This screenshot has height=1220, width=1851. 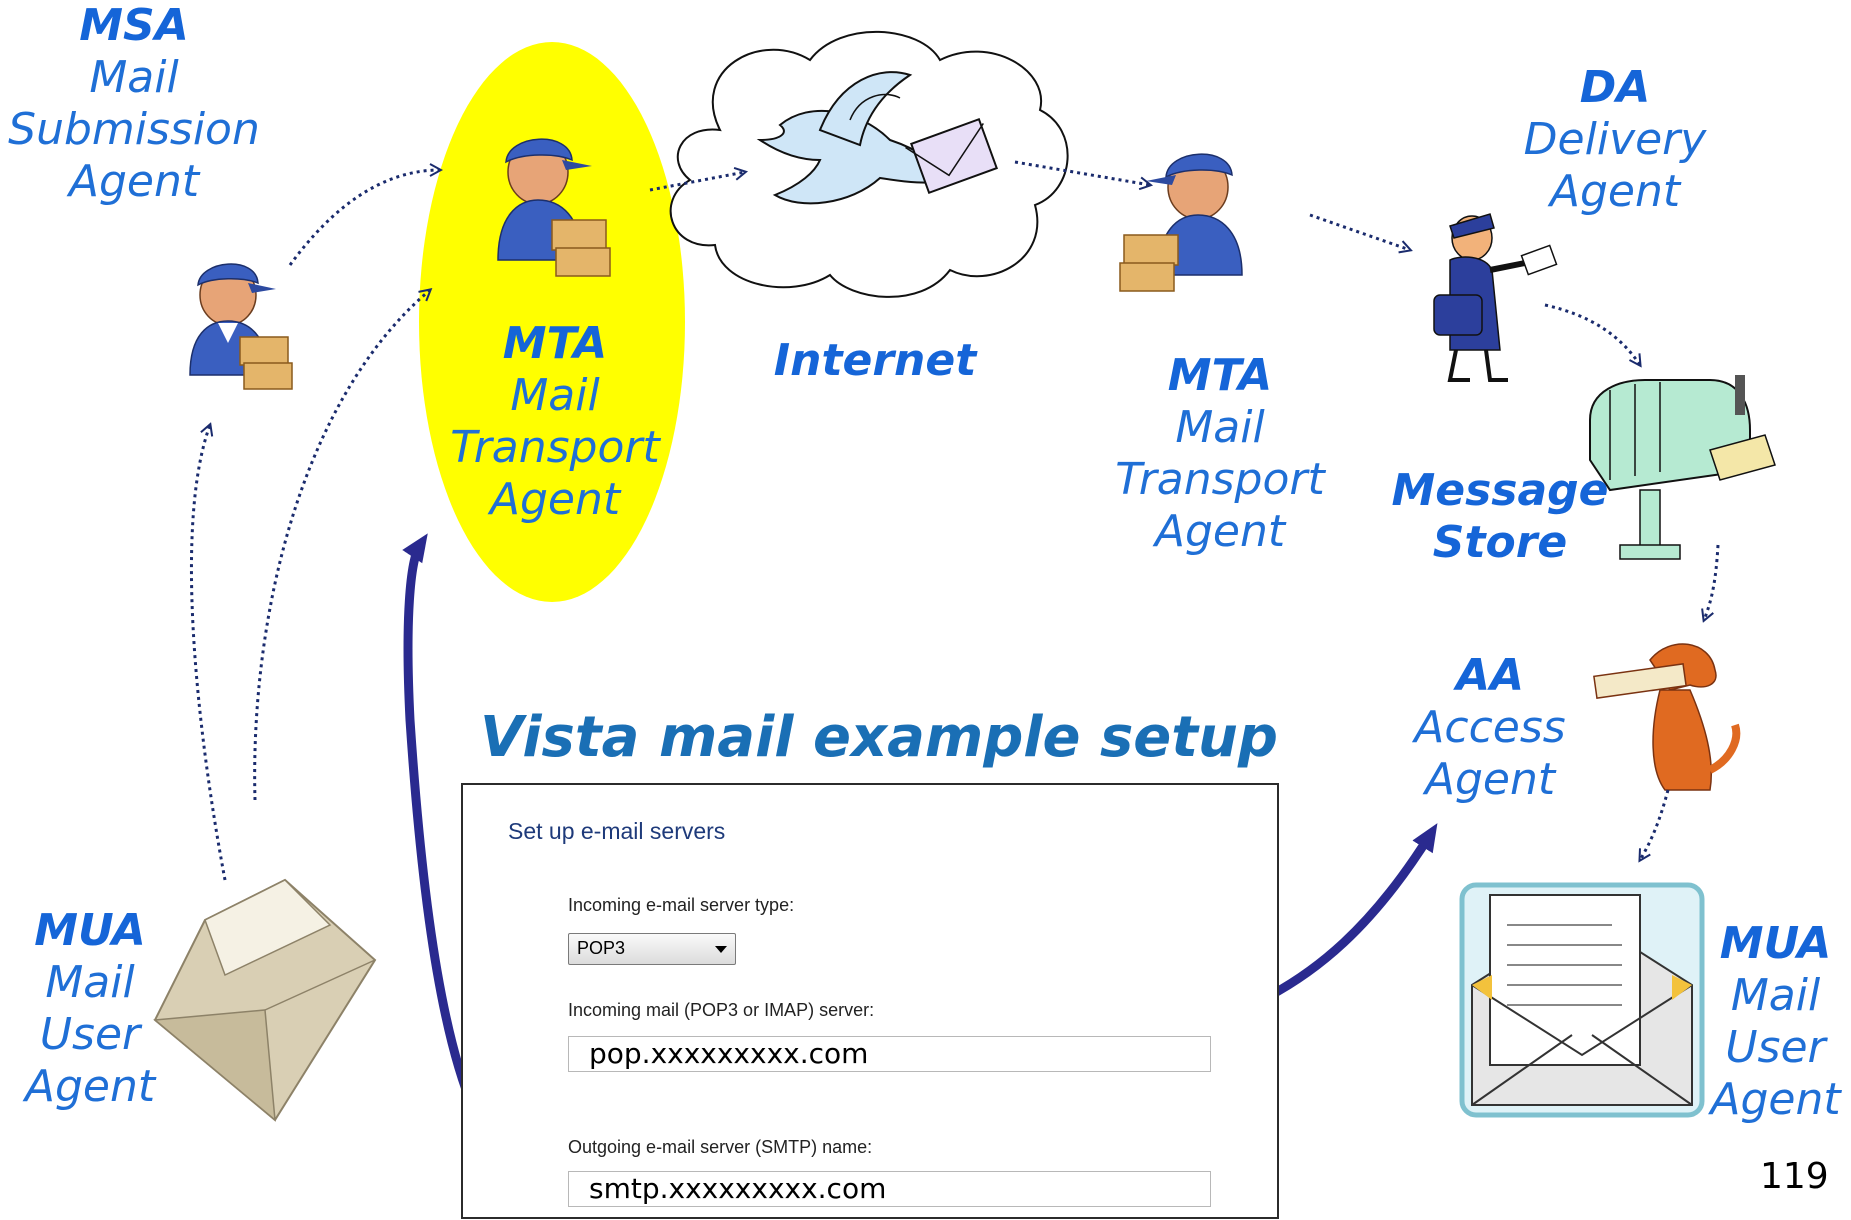 I want to click on aa-abbr: AA, so click(x=1490, y=675).